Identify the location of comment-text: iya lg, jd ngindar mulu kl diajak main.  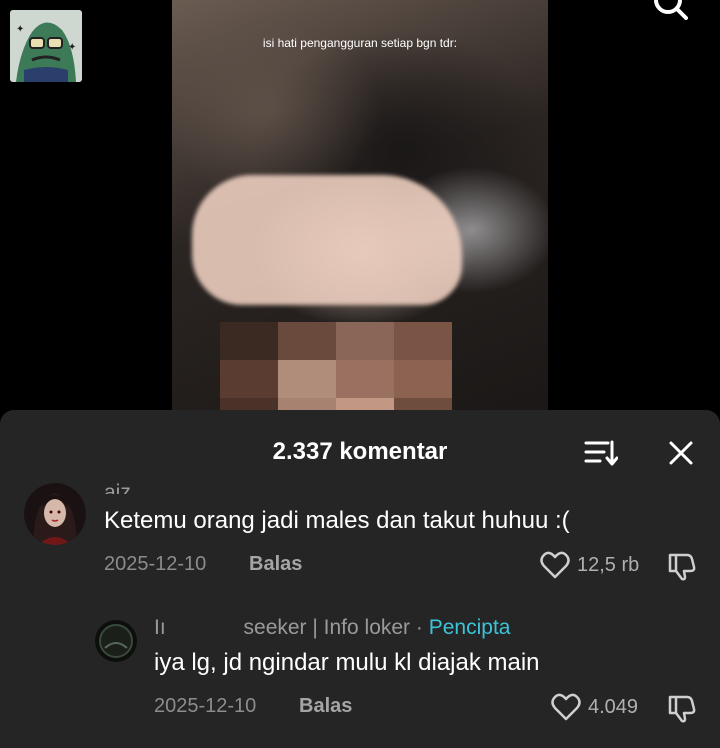
(347, 662).